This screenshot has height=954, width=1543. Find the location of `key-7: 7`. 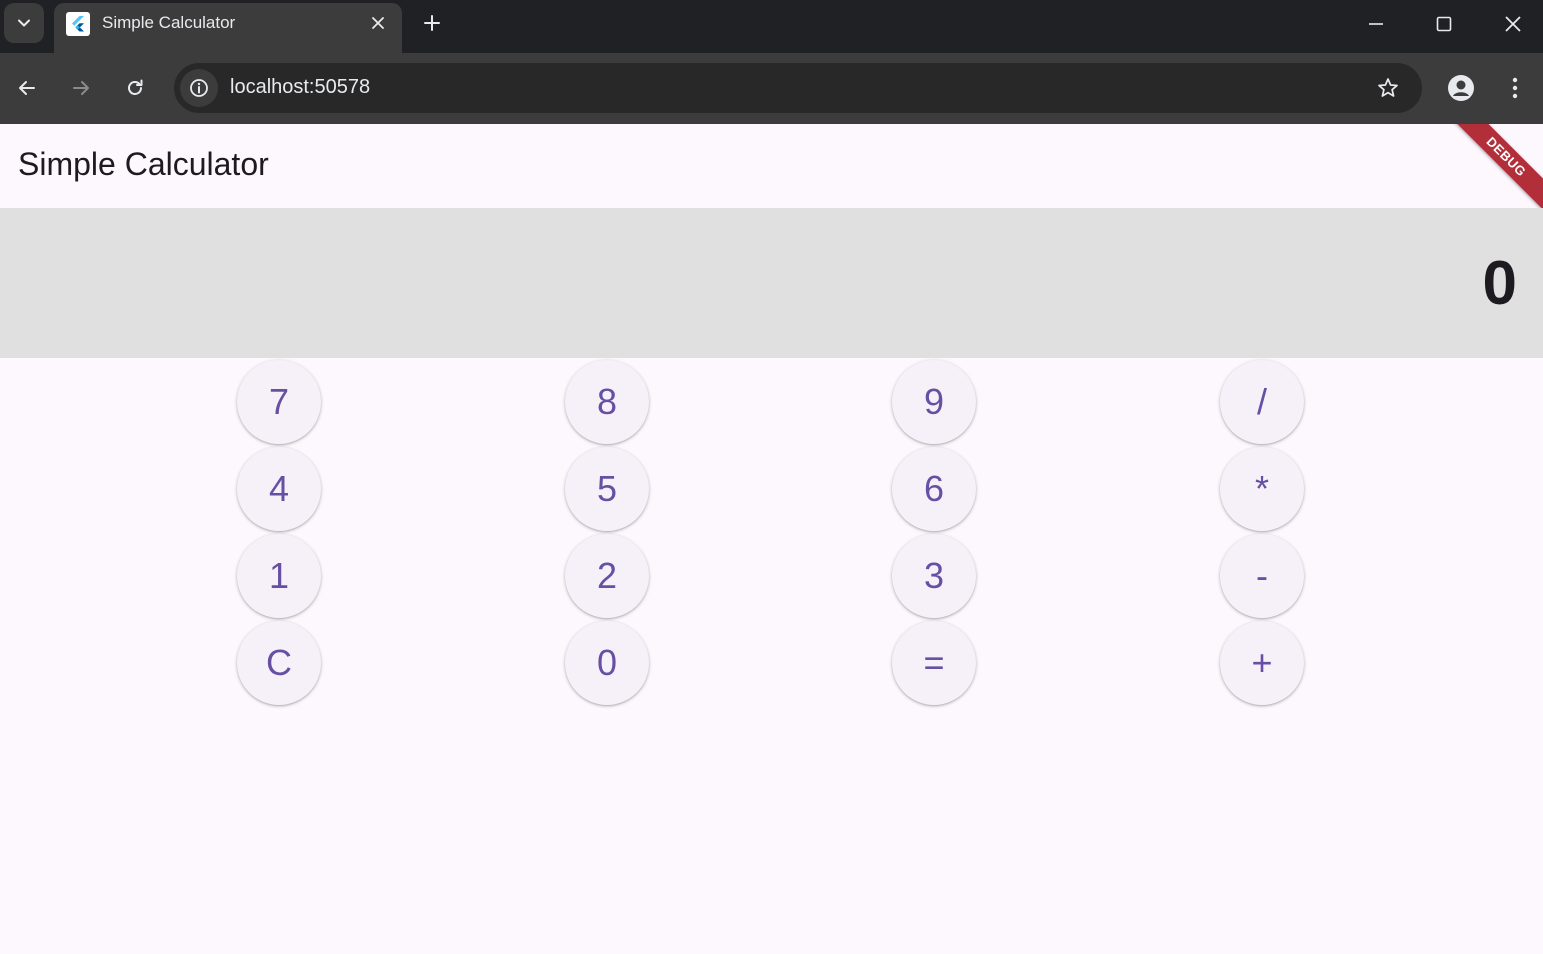

key-7: 7 is located at coordinates (279, 402).